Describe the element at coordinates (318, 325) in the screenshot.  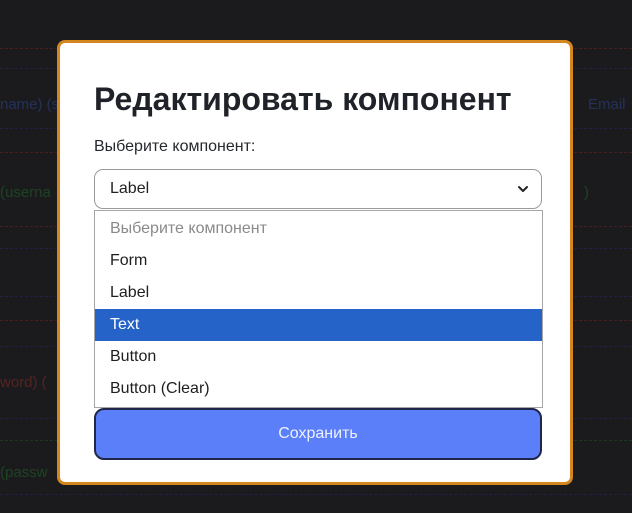
I see `dropdown-option-text: Text` at that location.